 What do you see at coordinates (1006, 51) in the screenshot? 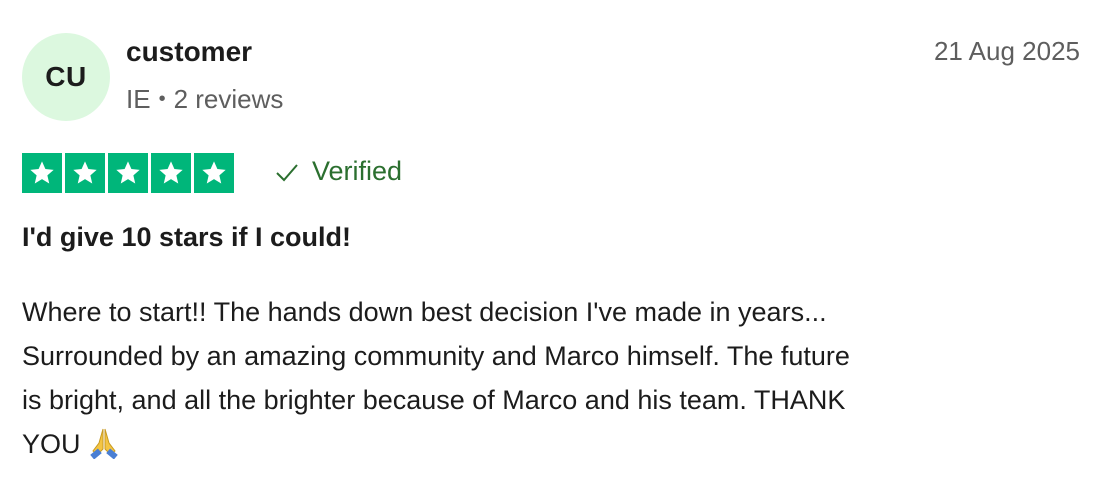
I see `review-date: 21 Aug 2025` at bounding box center [1006, 51].